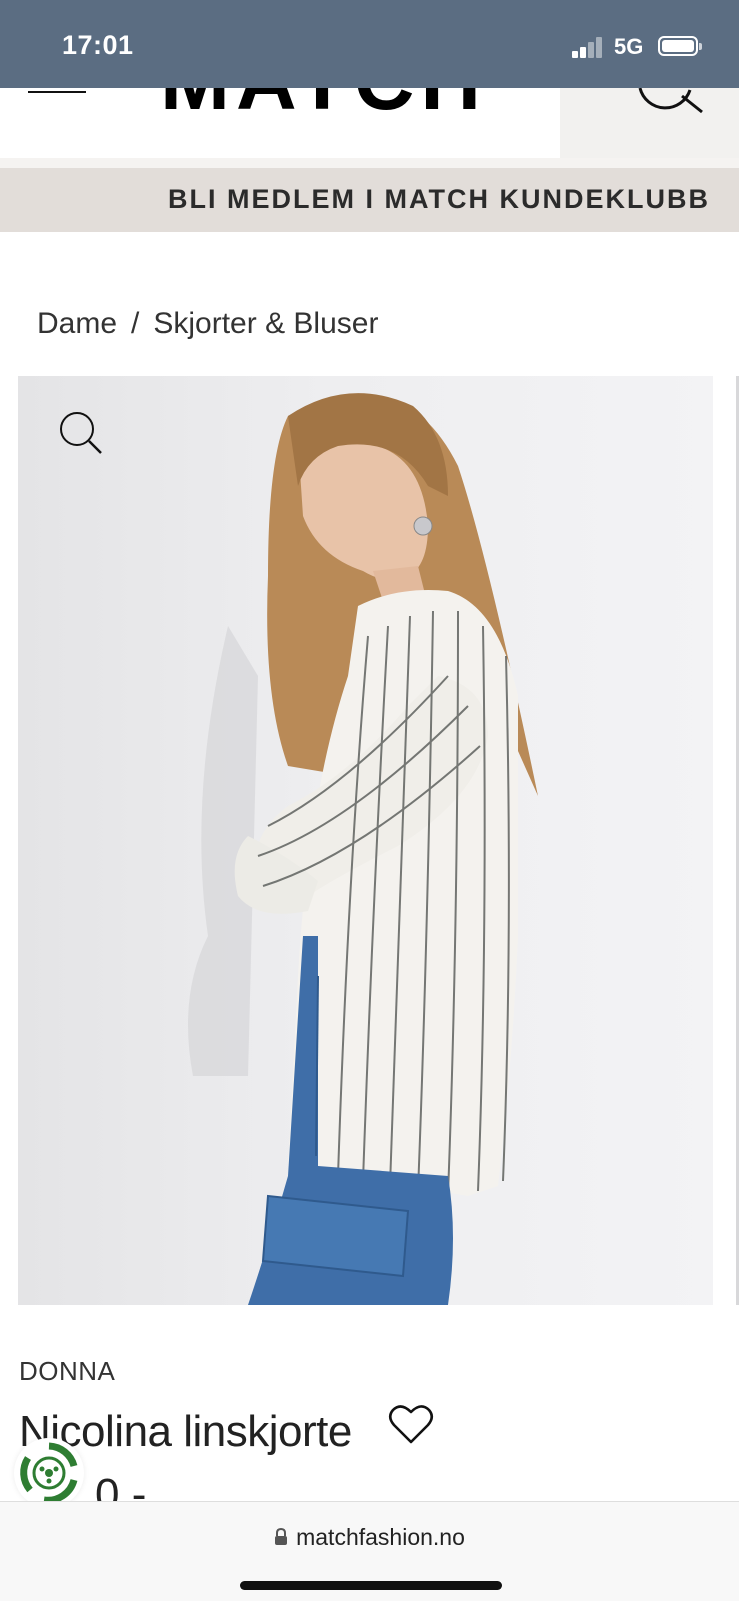 This screenshot has width=739, height=1601. I want to click on heart-icon, so click(411, 1424).